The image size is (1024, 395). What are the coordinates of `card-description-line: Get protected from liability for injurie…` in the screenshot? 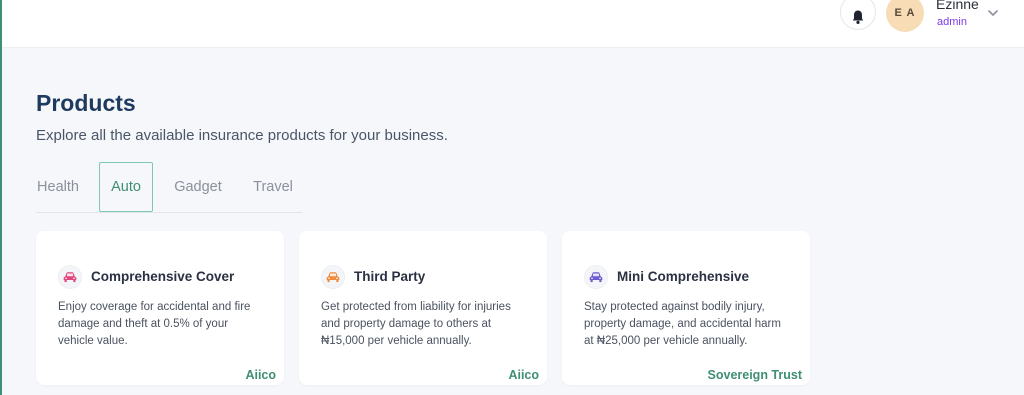 It's located at (416, 307).